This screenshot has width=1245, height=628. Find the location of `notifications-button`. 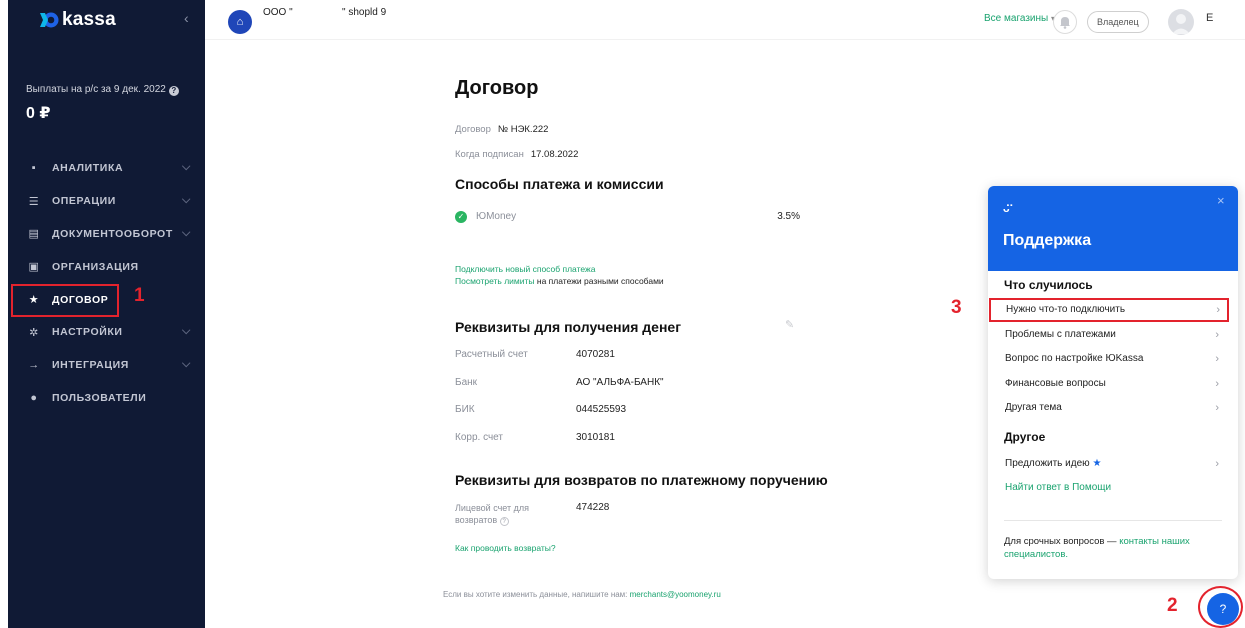

notifications-button is located at coordinates (1065, 22).